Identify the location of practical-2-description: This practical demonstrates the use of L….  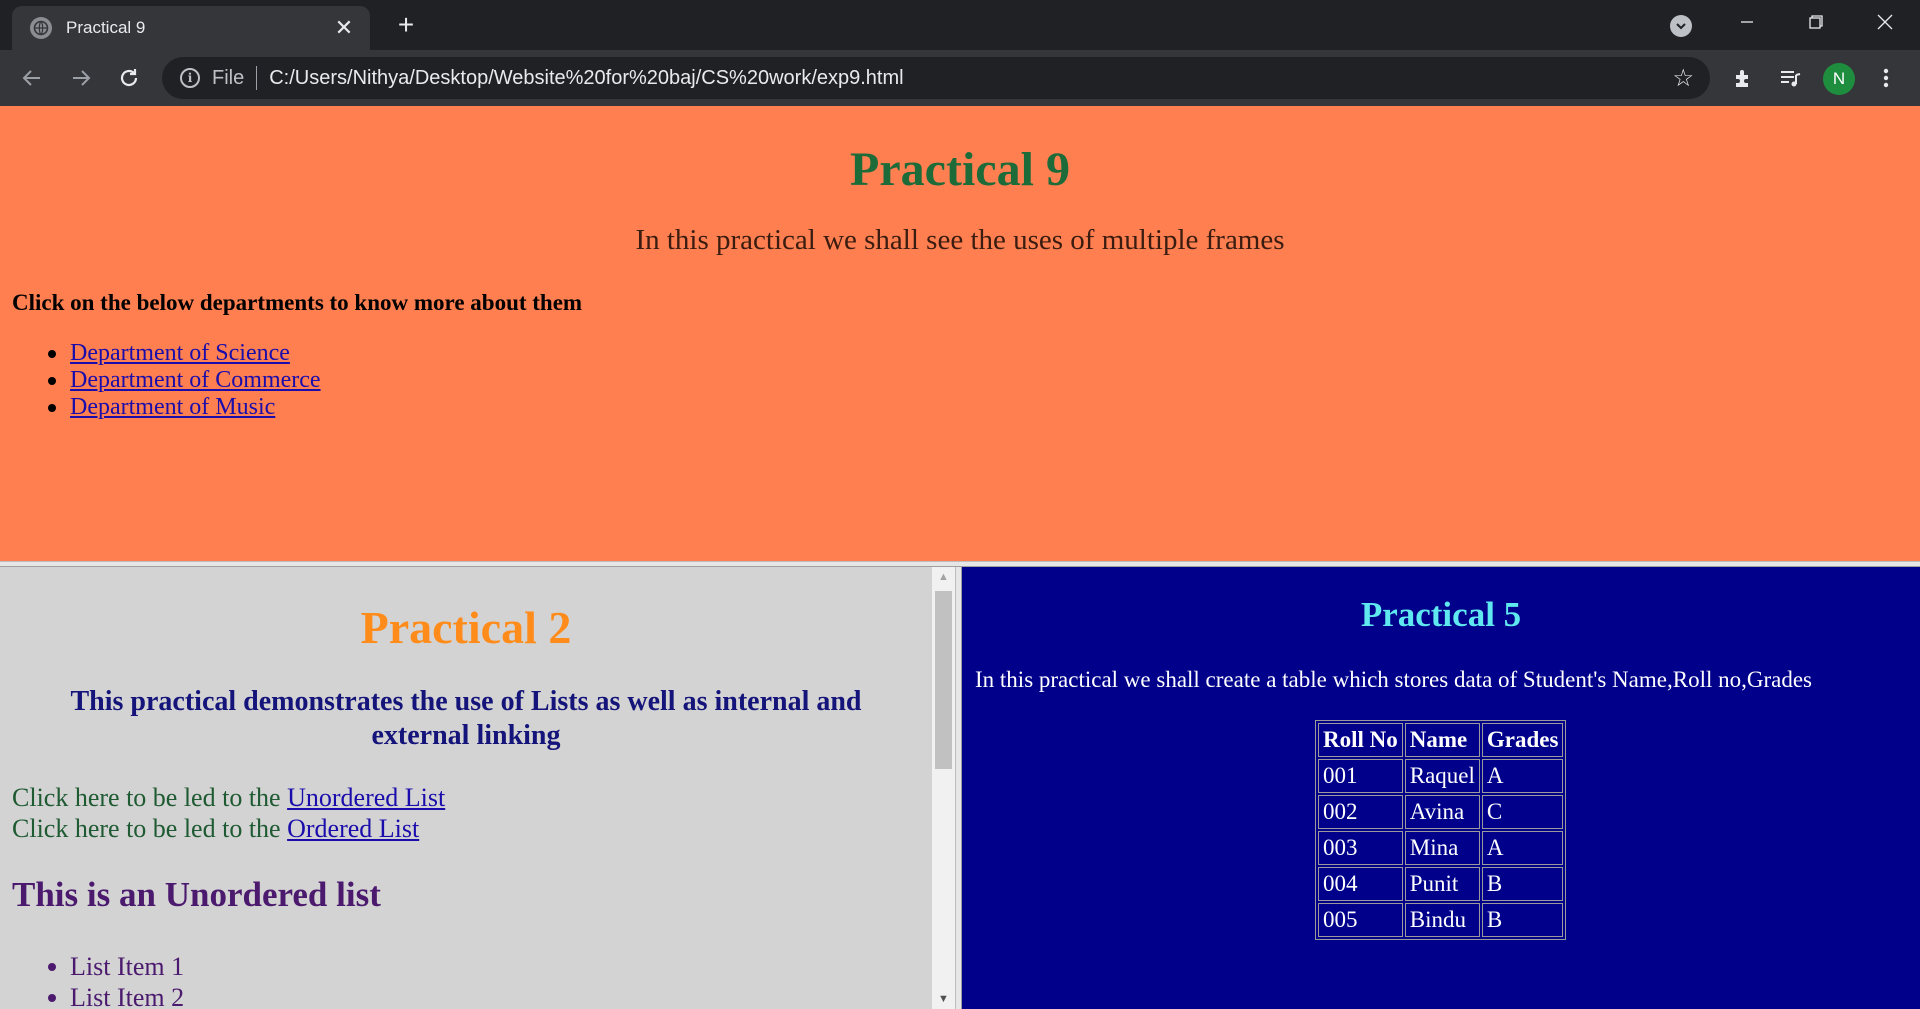
(466, 718).